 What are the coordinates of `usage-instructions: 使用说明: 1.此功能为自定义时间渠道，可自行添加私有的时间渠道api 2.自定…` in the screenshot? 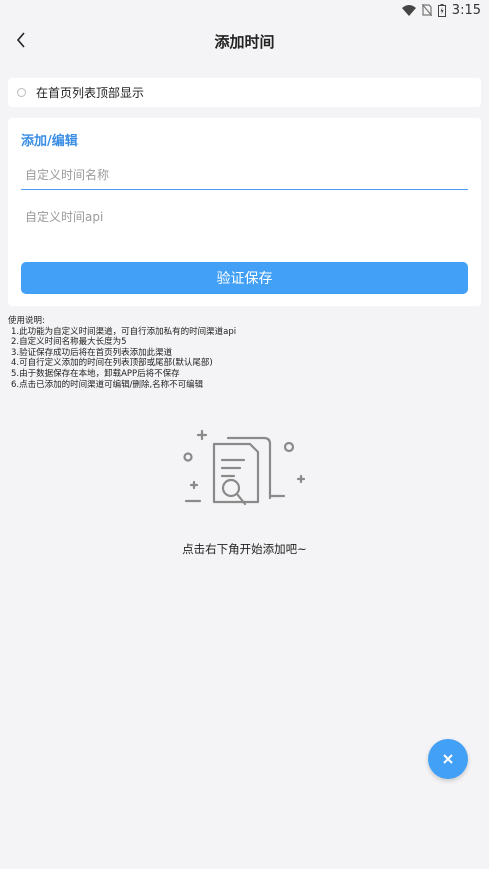 It's located at (122, 353).